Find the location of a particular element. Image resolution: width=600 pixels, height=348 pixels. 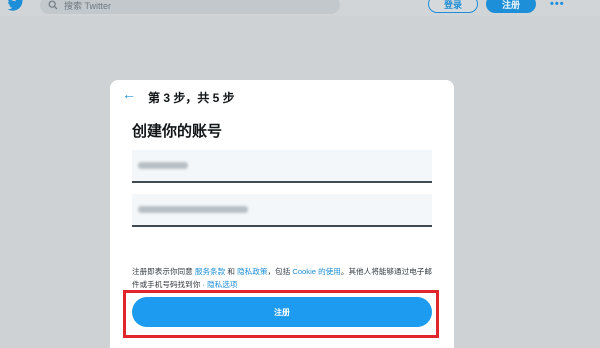

signup-button-top: 注册 is located at coordinates (511, 6).